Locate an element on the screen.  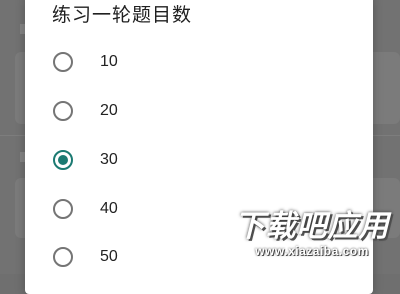
radio-button-selected is located at coordinates (63, 160).